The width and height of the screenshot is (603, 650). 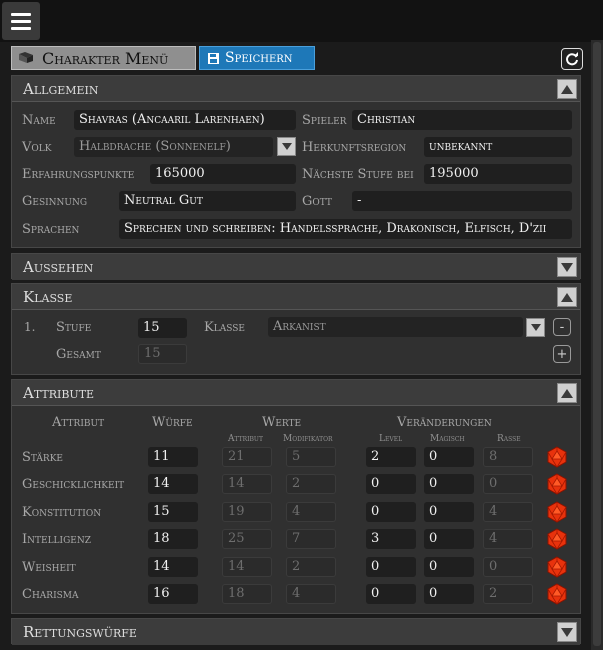 I want to click on attribute-level-field: 3, so click(x=391, y=539).